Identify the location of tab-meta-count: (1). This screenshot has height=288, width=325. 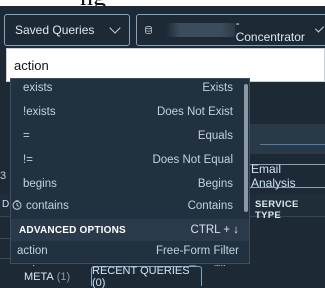
(63, 277).